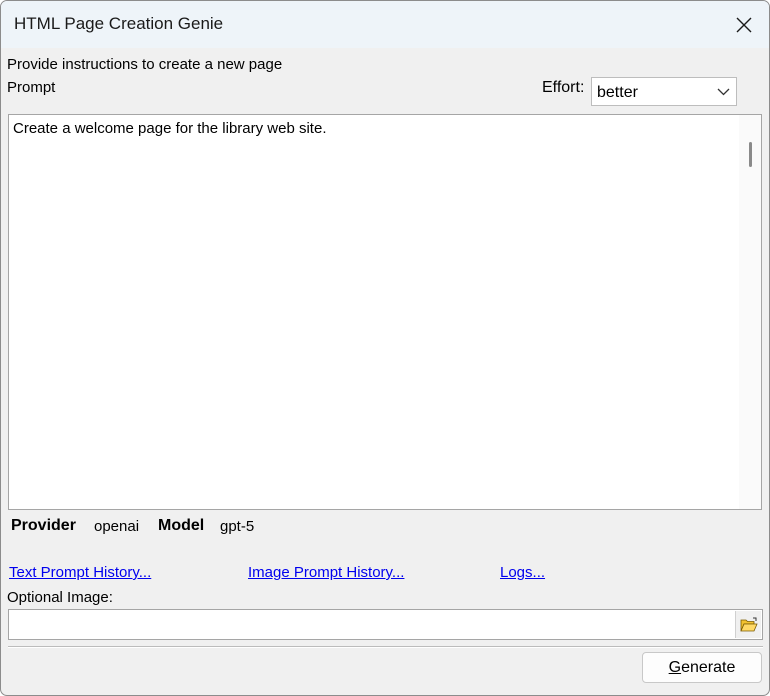 This screenshot has height=696, width=770. What do you see at coordinates (385, 24) in the screenshot?
I see `title-bar: HTML Page Creation Genie` at bounding box center [385, 24].